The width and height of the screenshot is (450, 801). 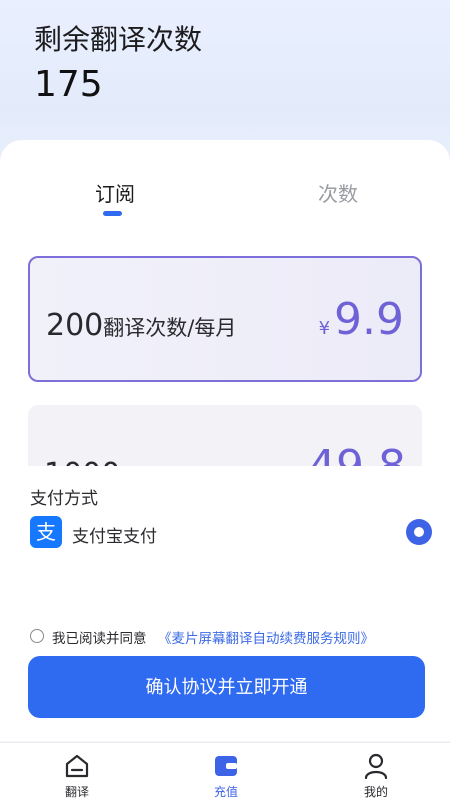 I want to click on plan-count: 1000, so click(x=82, y=461).